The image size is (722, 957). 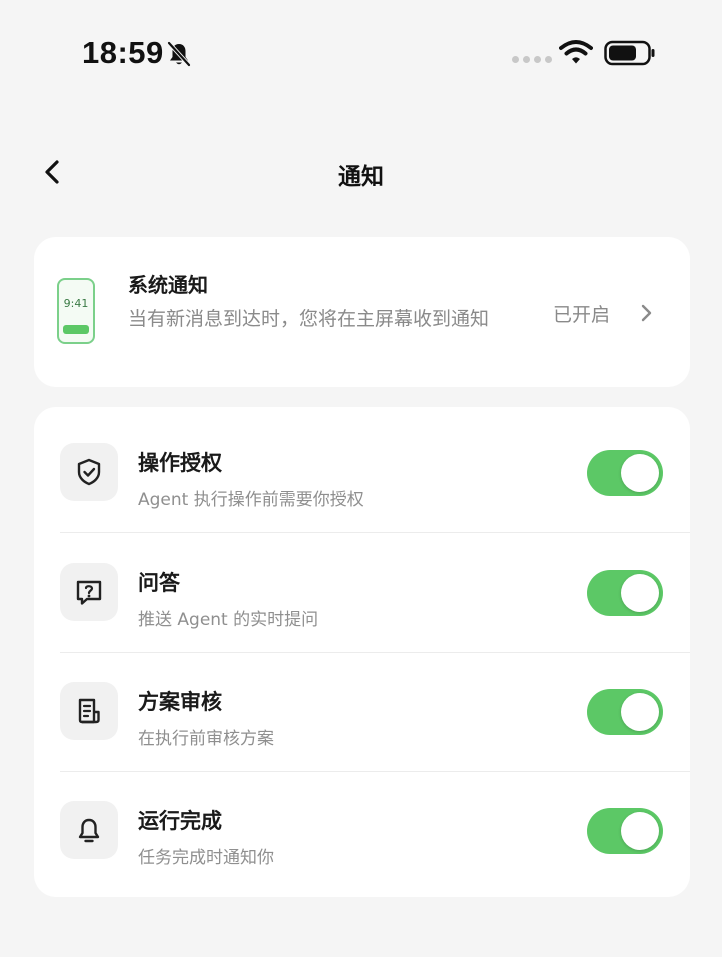 I want to click on system-notification-description: 当有新消息到达时，您将在主屏幕收到通知, so click(x=309, y=319).